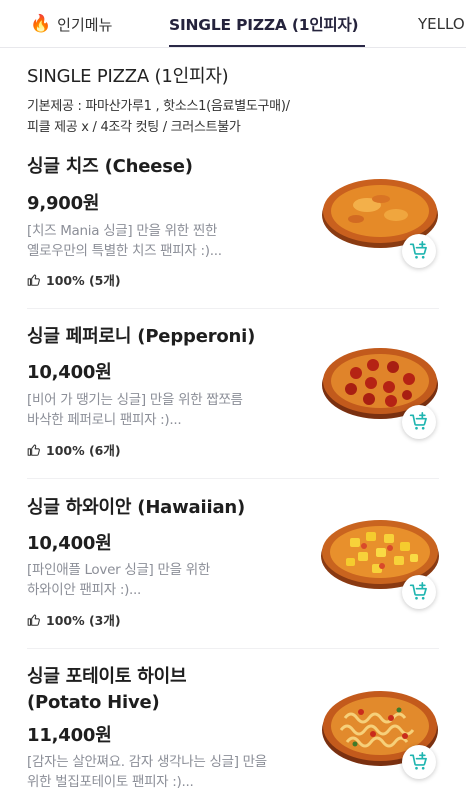  I want to click on tab-single-pizza: SINGLE PIZZA (1인피자), so click(264, 23).